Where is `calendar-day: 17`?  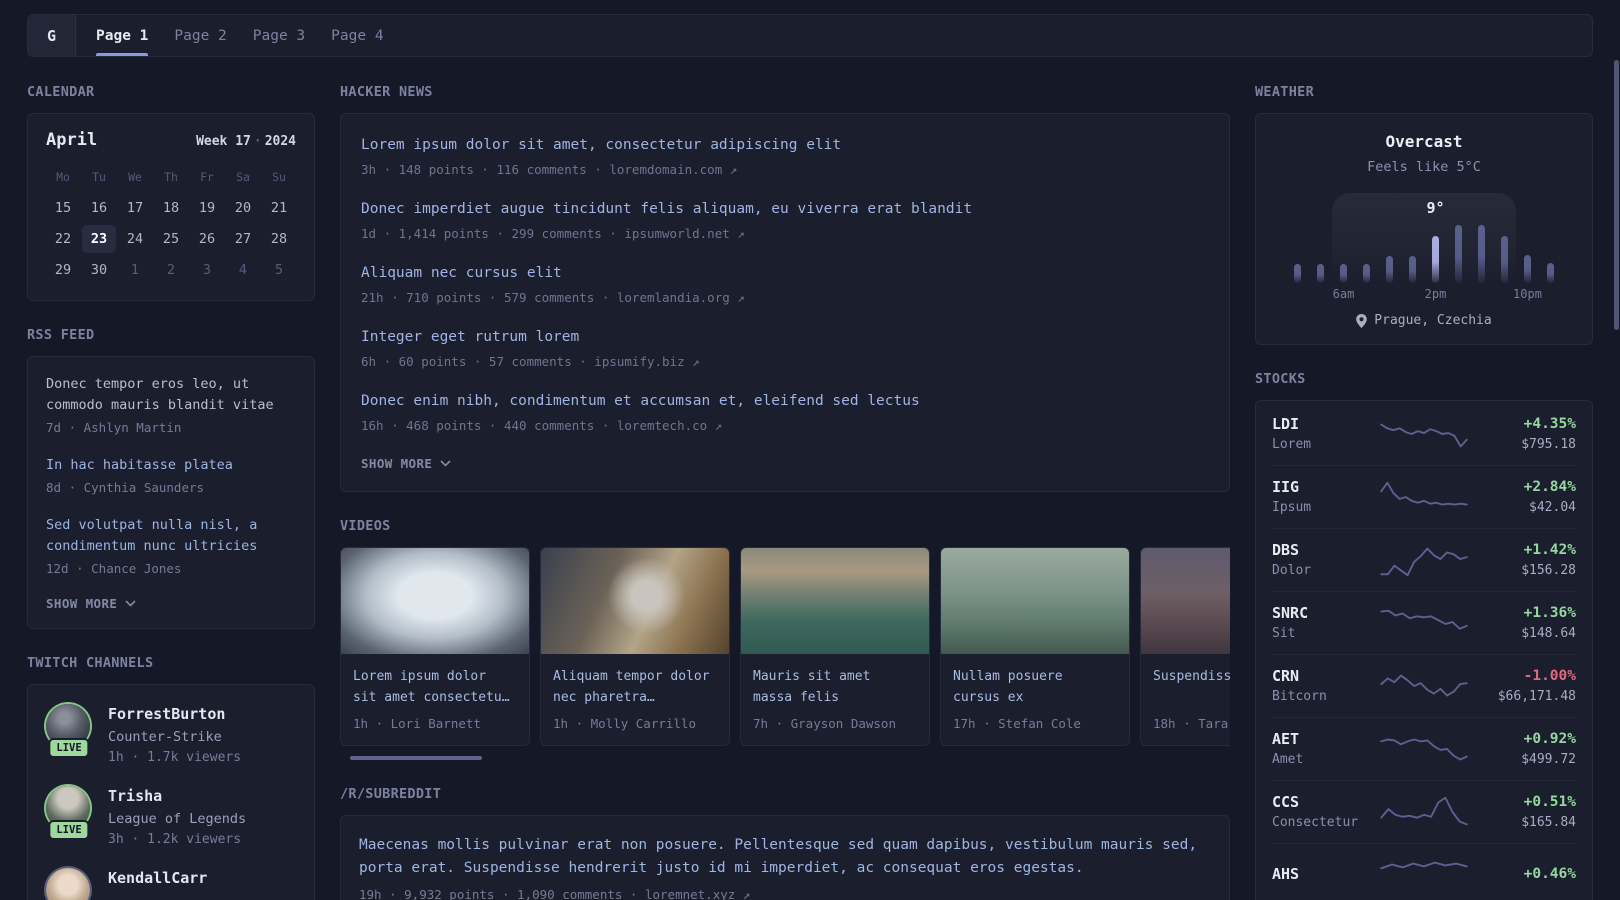
calendar-day: 17 is located at coordinates (135, 208).